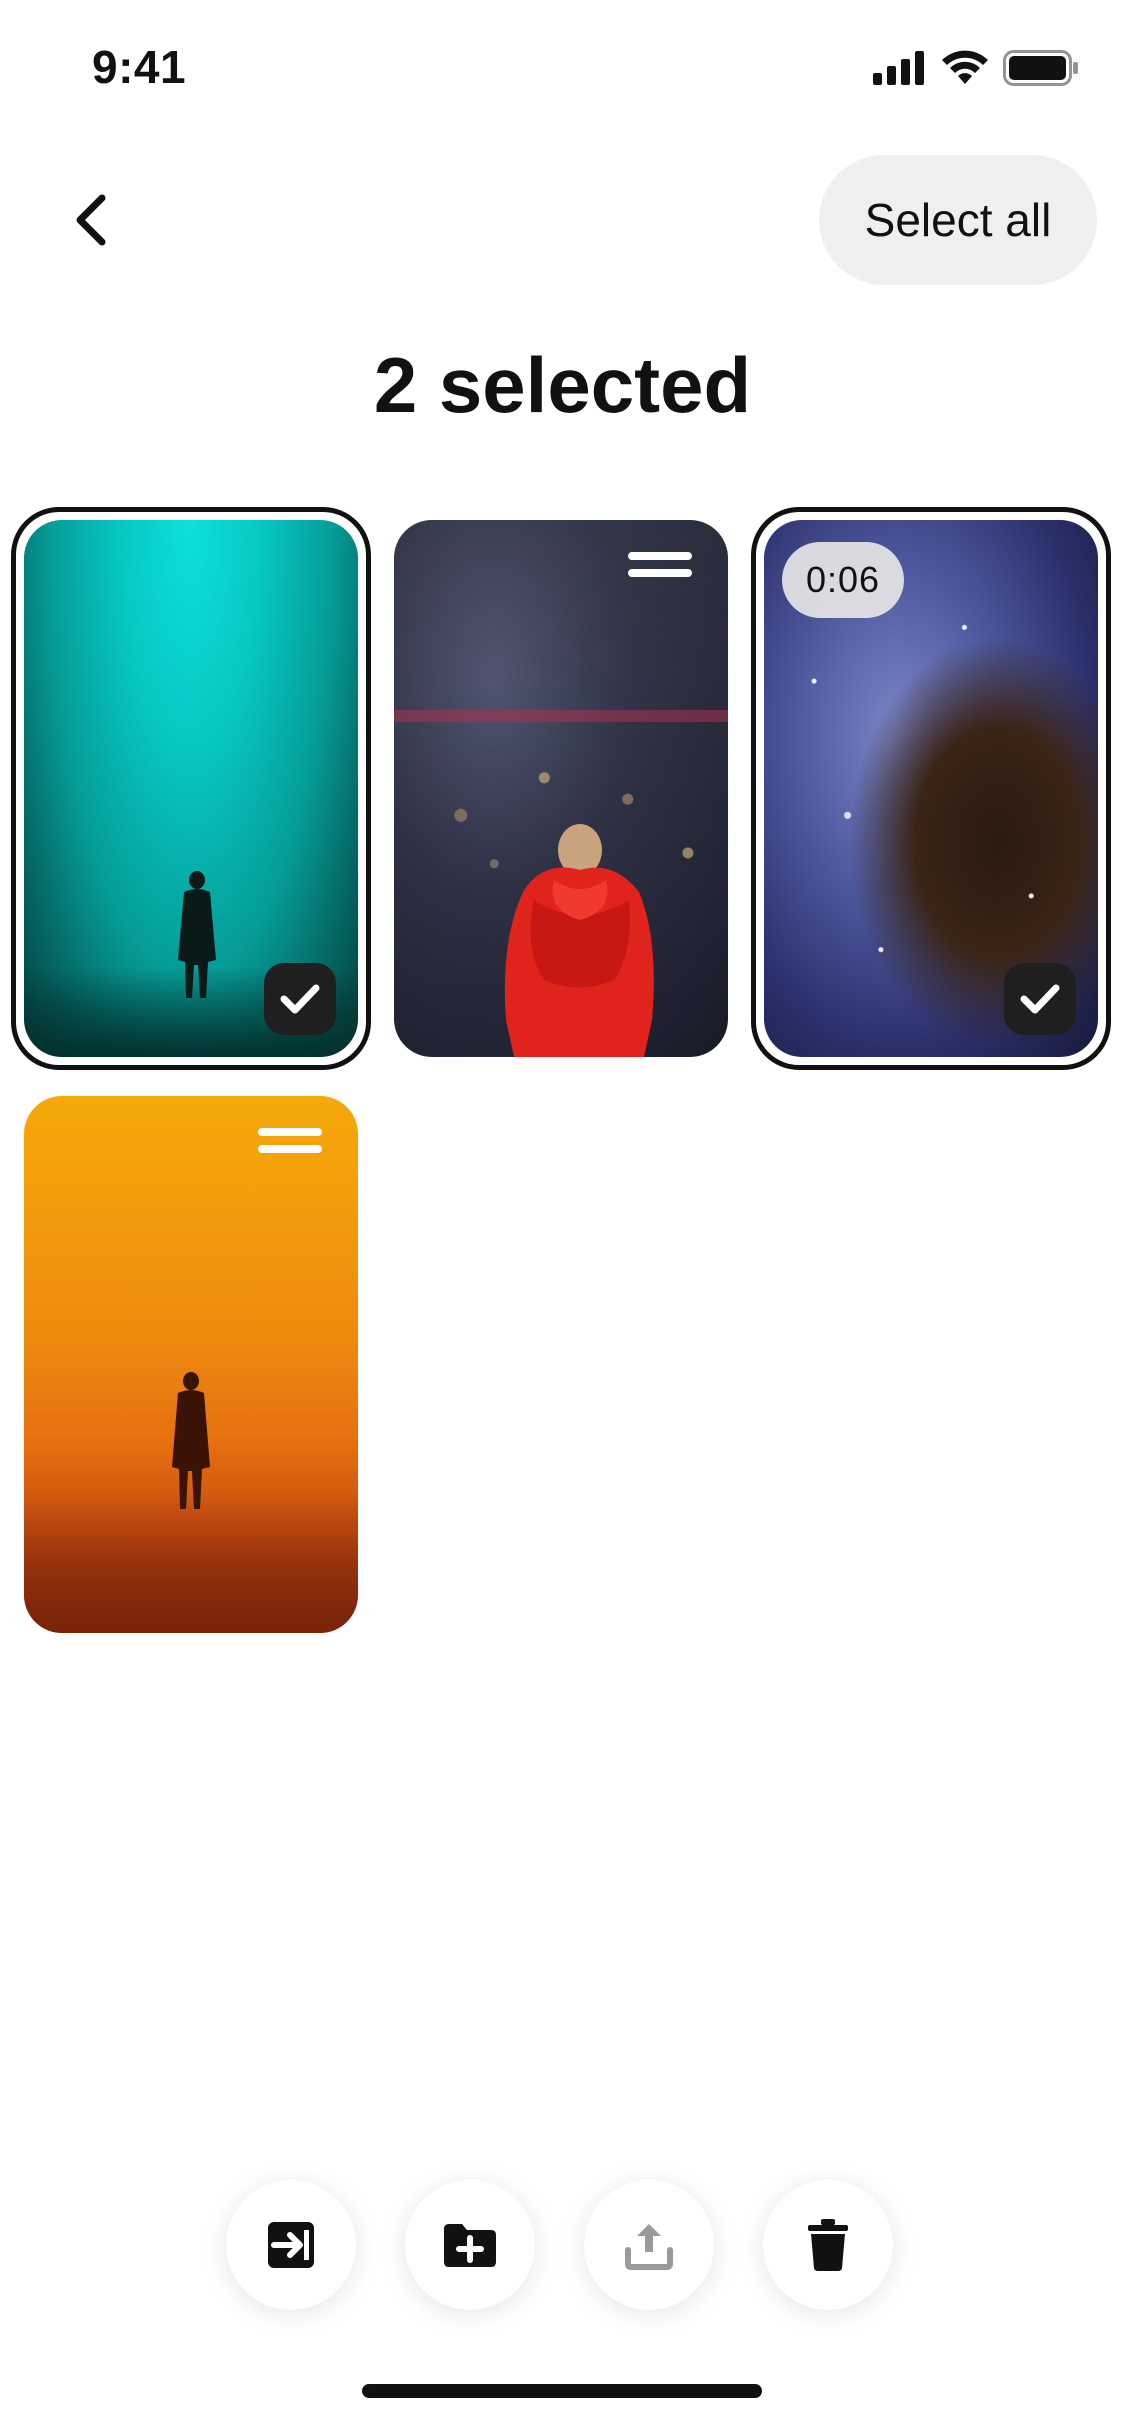  Describe the element at coordinates (965, 67) in the screenshot. I see `wifi-icon` at that location.